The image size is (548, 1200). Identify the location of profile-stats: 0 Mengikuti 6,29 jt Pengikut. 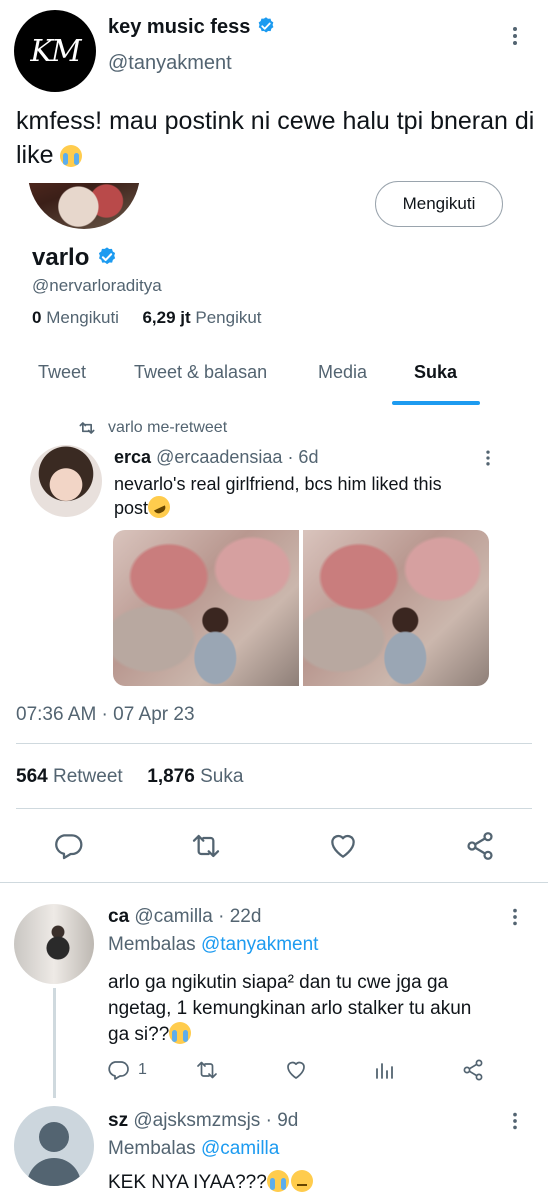
(147, 318).